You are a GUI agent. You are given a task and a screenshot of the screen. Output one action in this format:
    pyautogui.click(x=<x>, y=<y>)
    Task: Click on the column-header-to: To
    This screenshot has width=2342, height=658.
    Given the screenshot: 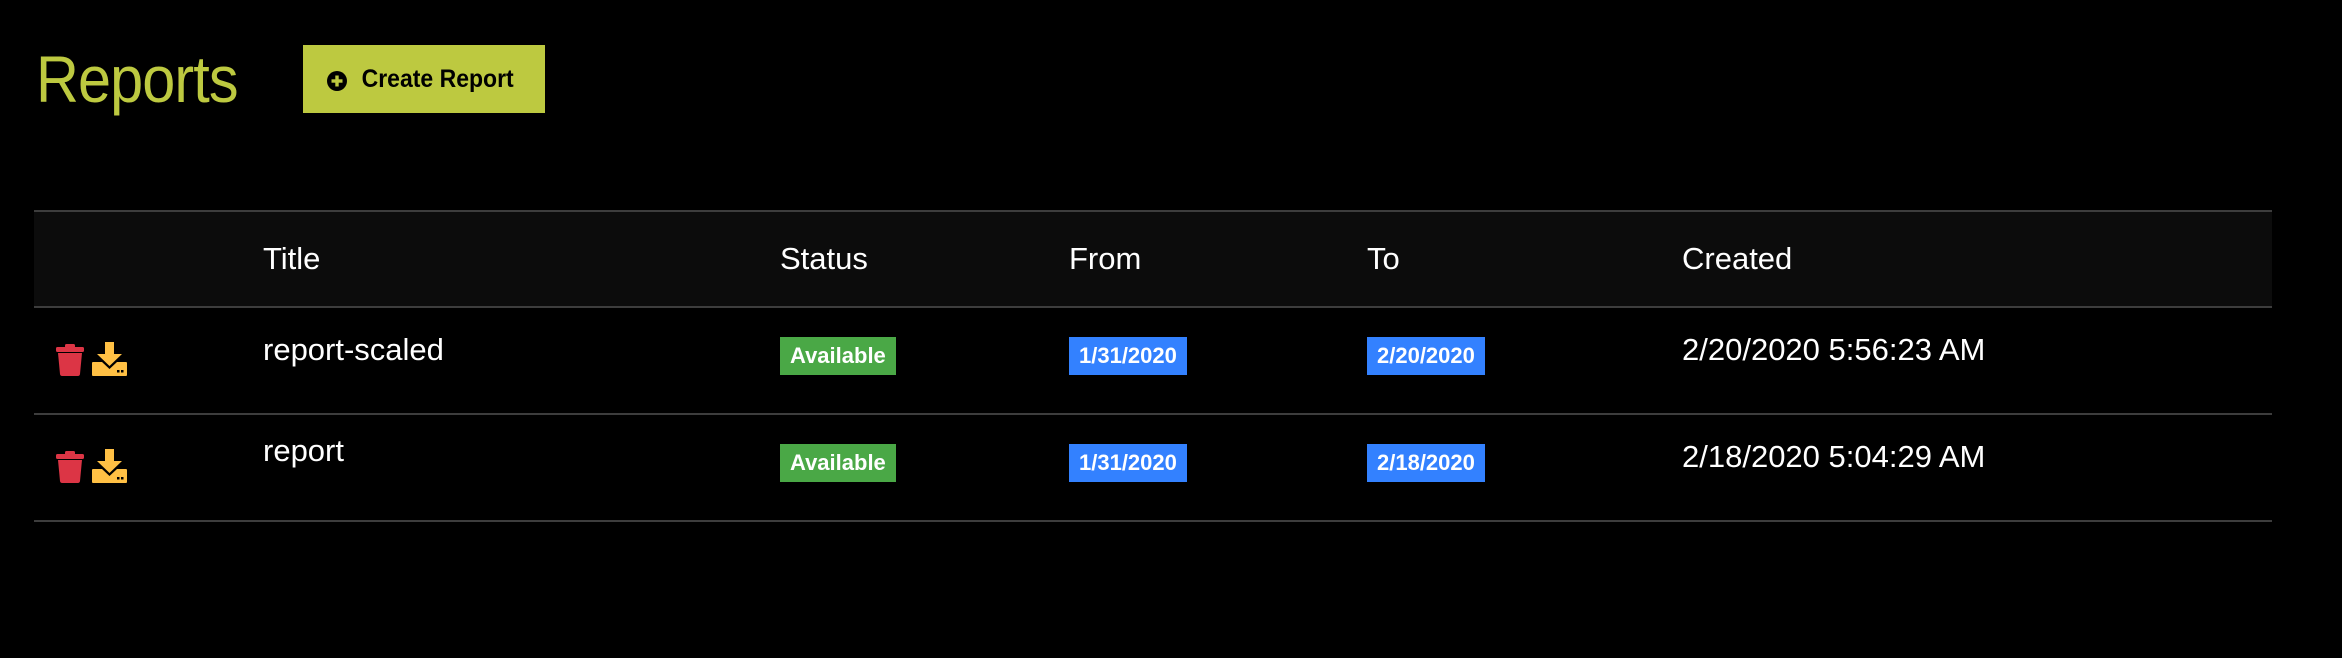 What is the action you would take?
    pyautogui.click(x=1383, y=259)
    